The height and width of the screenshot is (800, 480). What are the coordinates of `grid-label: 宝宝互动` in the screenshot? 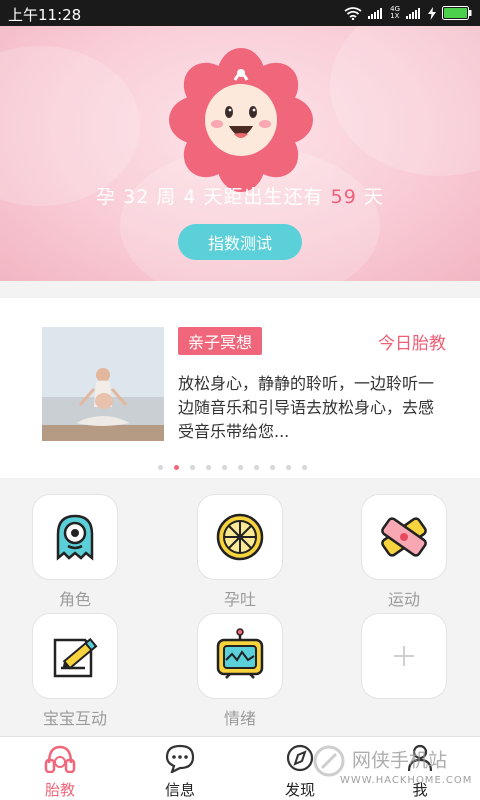 It's located at (74, 718).